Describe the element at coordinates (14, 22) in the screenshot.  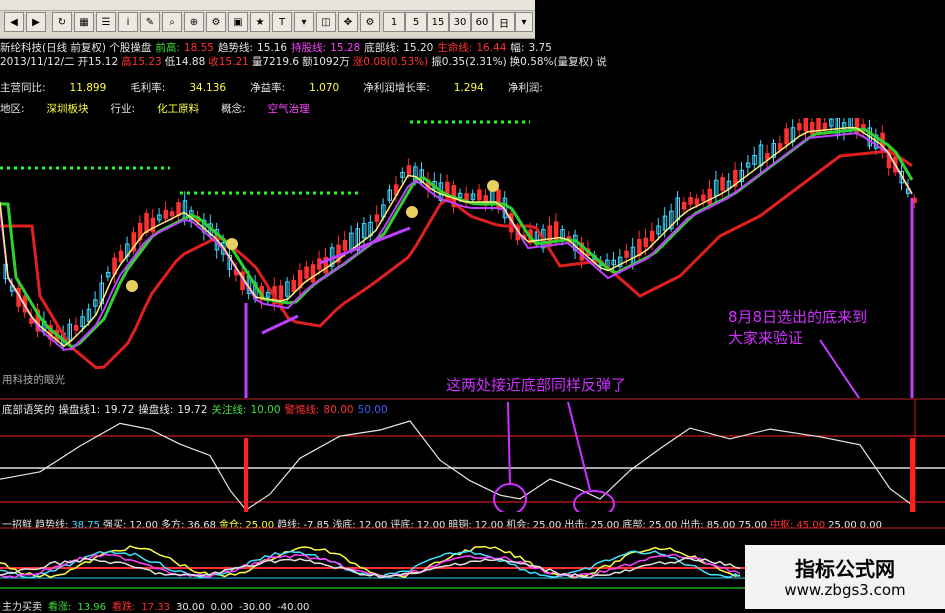
I see `back-icon: ◀` at that location.